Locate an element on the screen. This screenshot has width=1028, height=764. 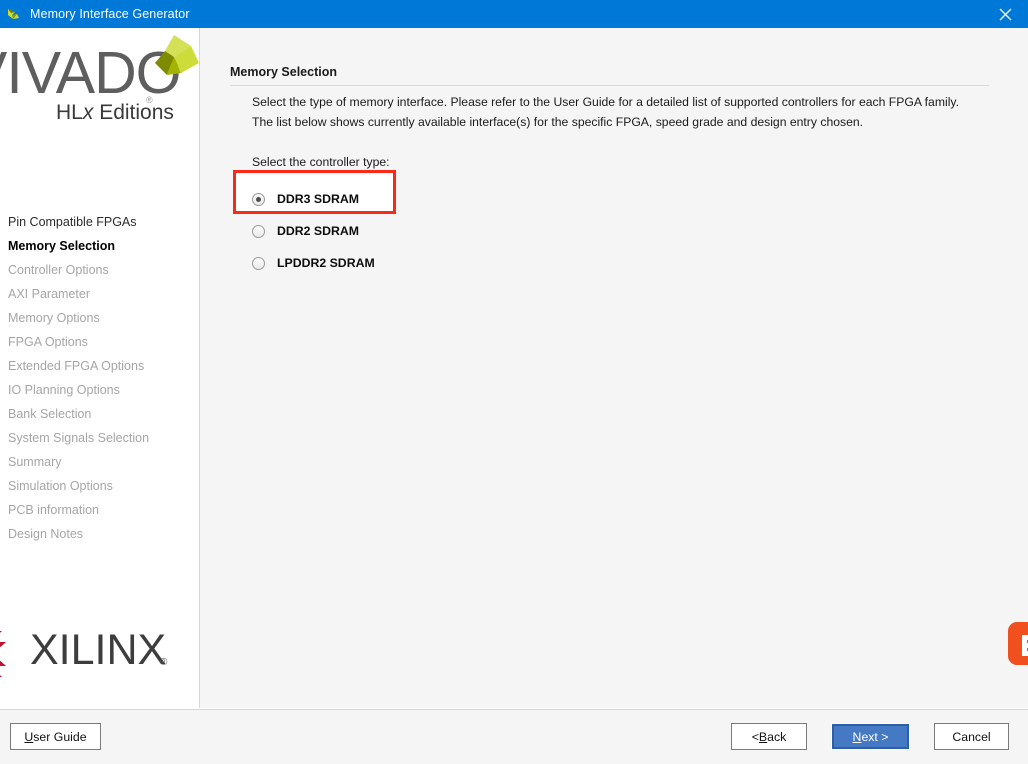
sidebar-item-pcb-information: PCB information is located at coordinates (54, 510).